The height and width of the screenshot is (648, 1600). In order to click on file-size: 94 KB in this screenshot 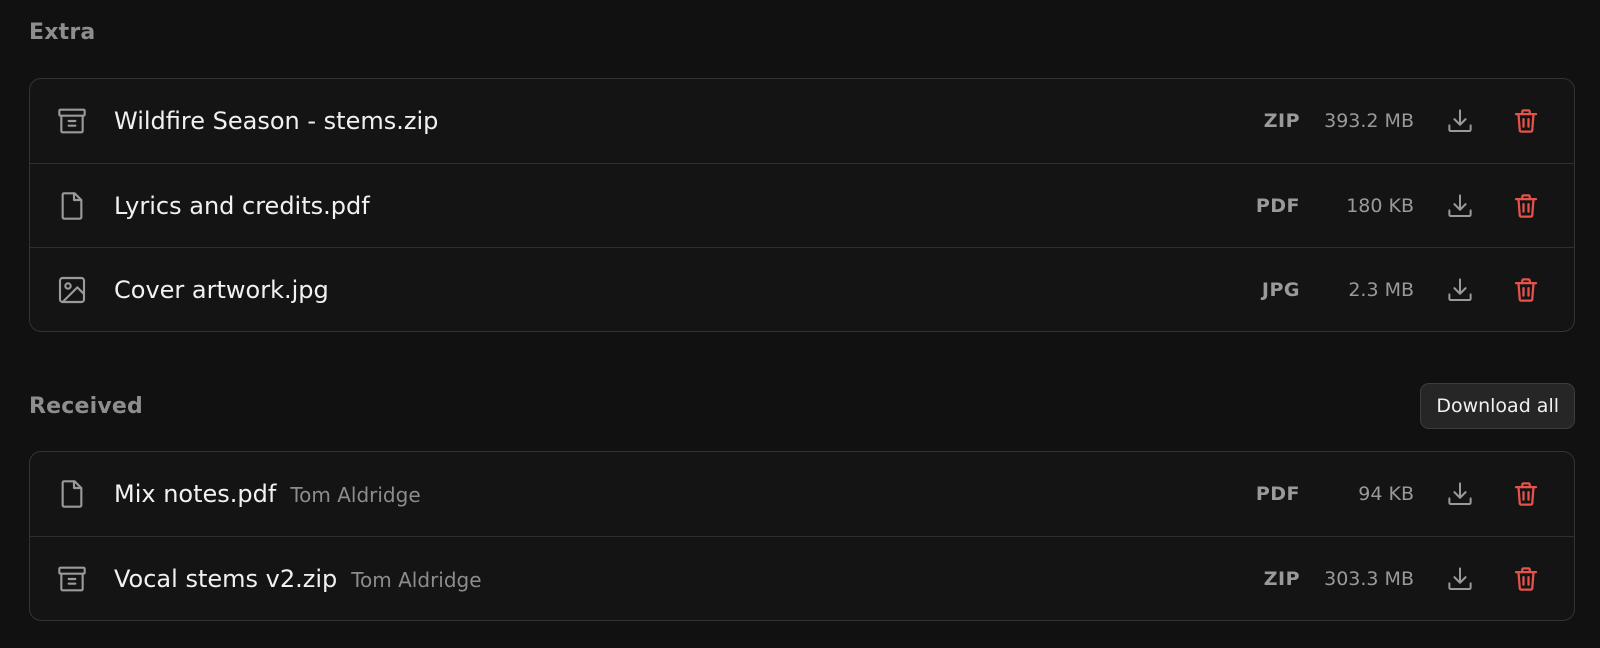, I will do `click(1386, 494)`.